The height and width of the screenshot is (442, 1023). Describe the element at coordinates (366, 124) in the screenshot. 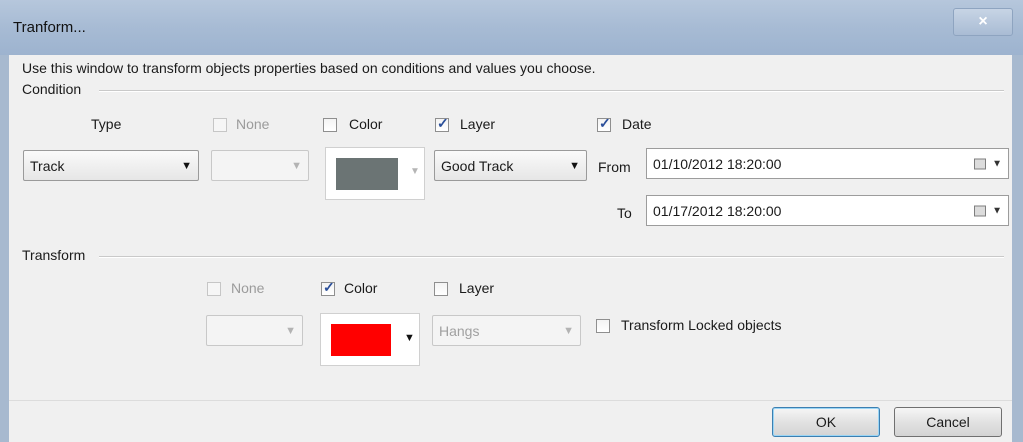

I see `condition-color-label: Color` at that location.